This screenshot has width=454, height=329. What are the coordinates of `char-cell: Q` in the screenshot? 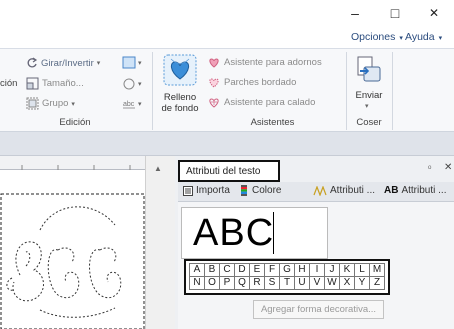 It's located at (242, 283).